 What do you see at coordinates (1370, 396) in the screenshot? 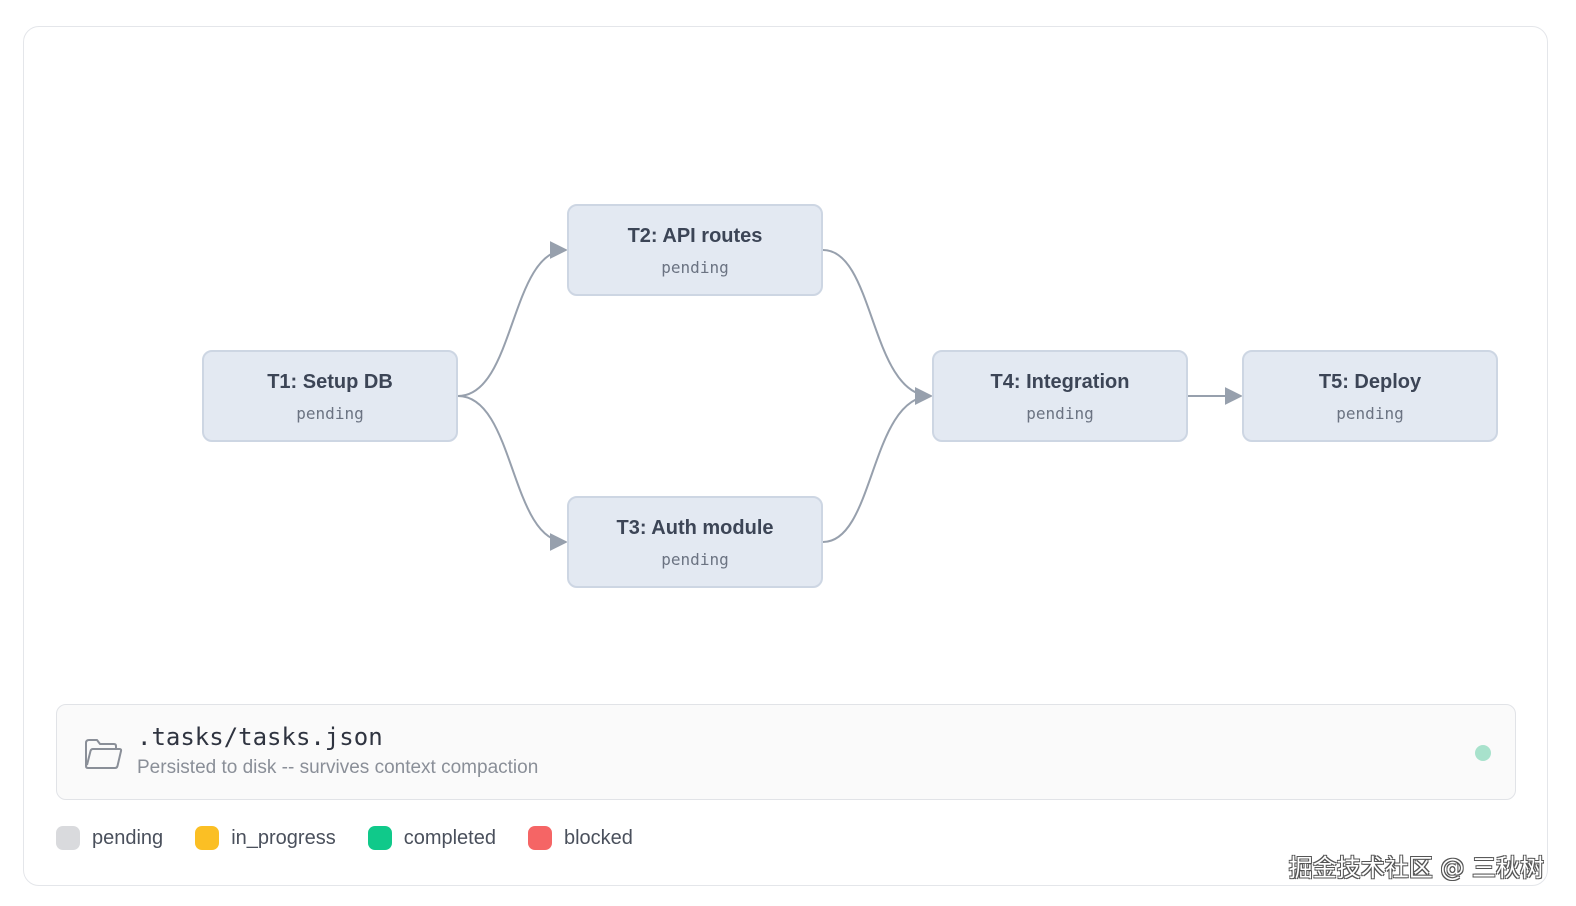
I see `task-node-t5: T5: Deploy pending` at bounding box center [1370, 396].